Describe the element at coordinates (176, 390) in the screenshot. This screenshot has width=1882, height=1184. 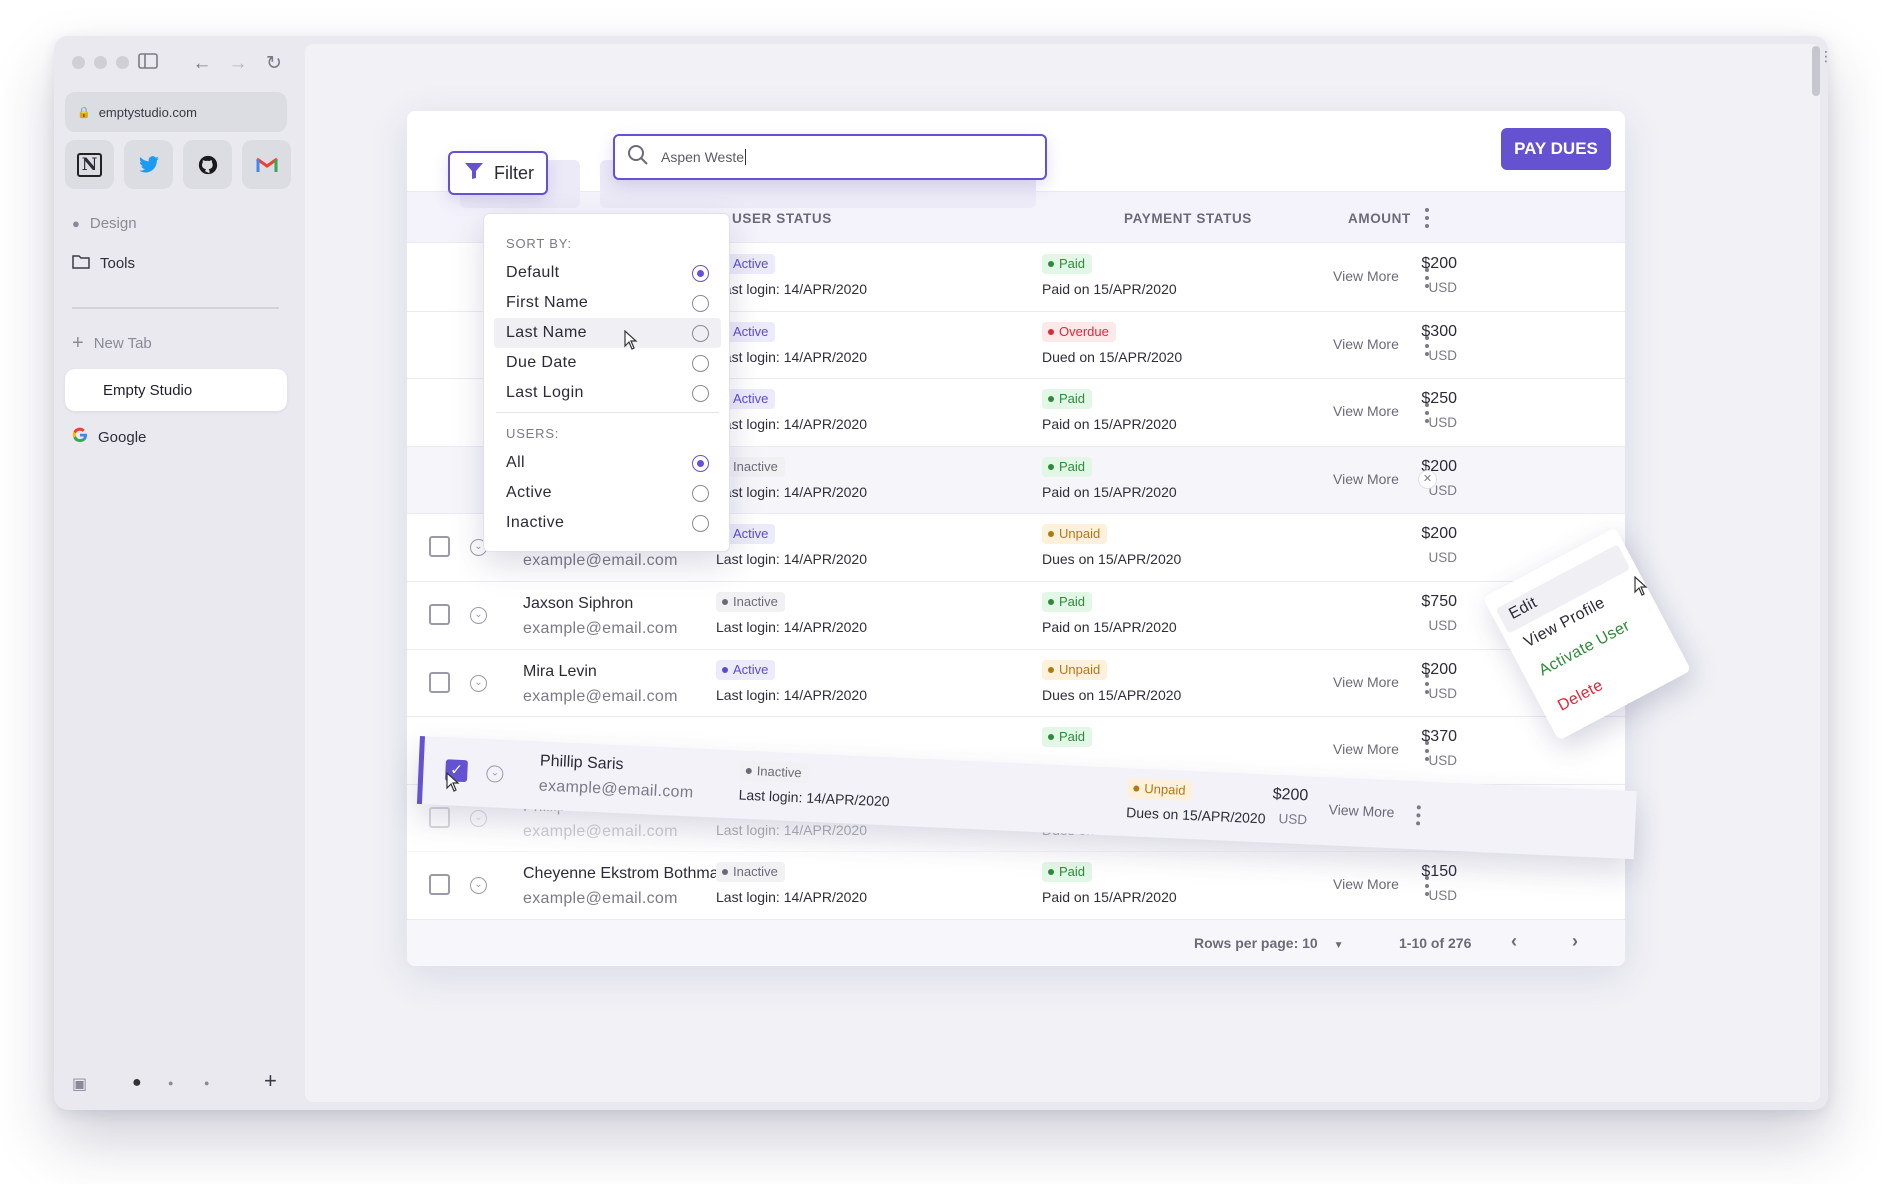
I see `tab-empty-studio: Empty Studio` at that location.